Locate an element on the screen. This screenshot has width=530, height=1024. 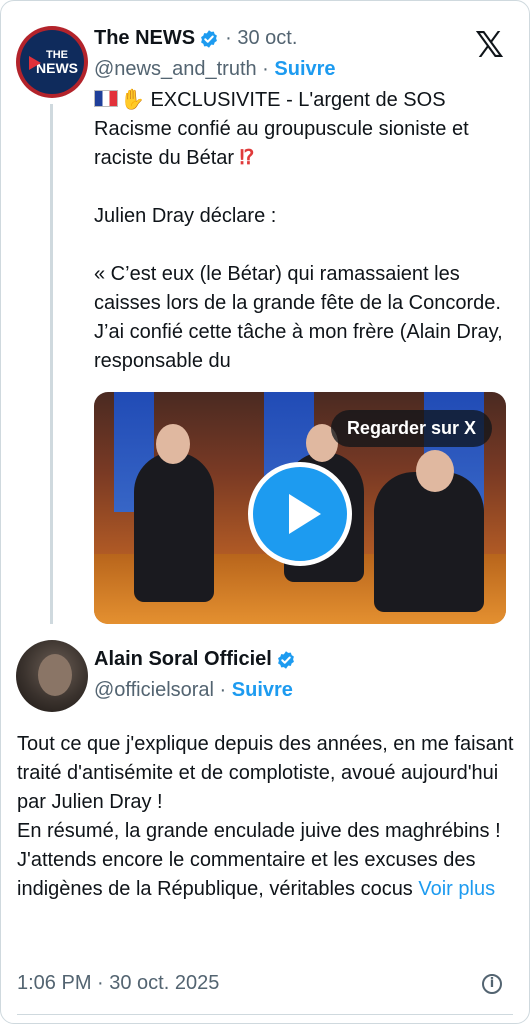
logo-text-top: THE is located at coordinates (57, 54).